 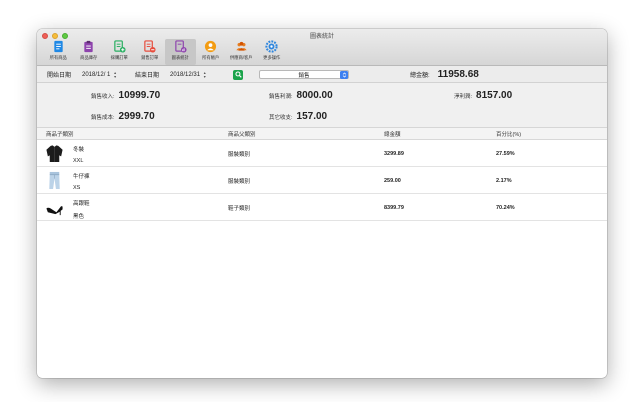 I want to click on toolbar-all-products: 所有商品, so click(x=58, y=52).